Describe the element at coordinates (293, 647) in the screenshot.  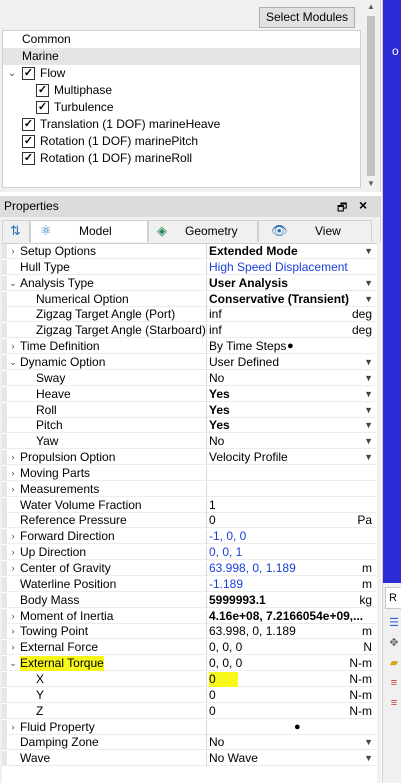
I see `property-value: 0, 0, 0` at that location.